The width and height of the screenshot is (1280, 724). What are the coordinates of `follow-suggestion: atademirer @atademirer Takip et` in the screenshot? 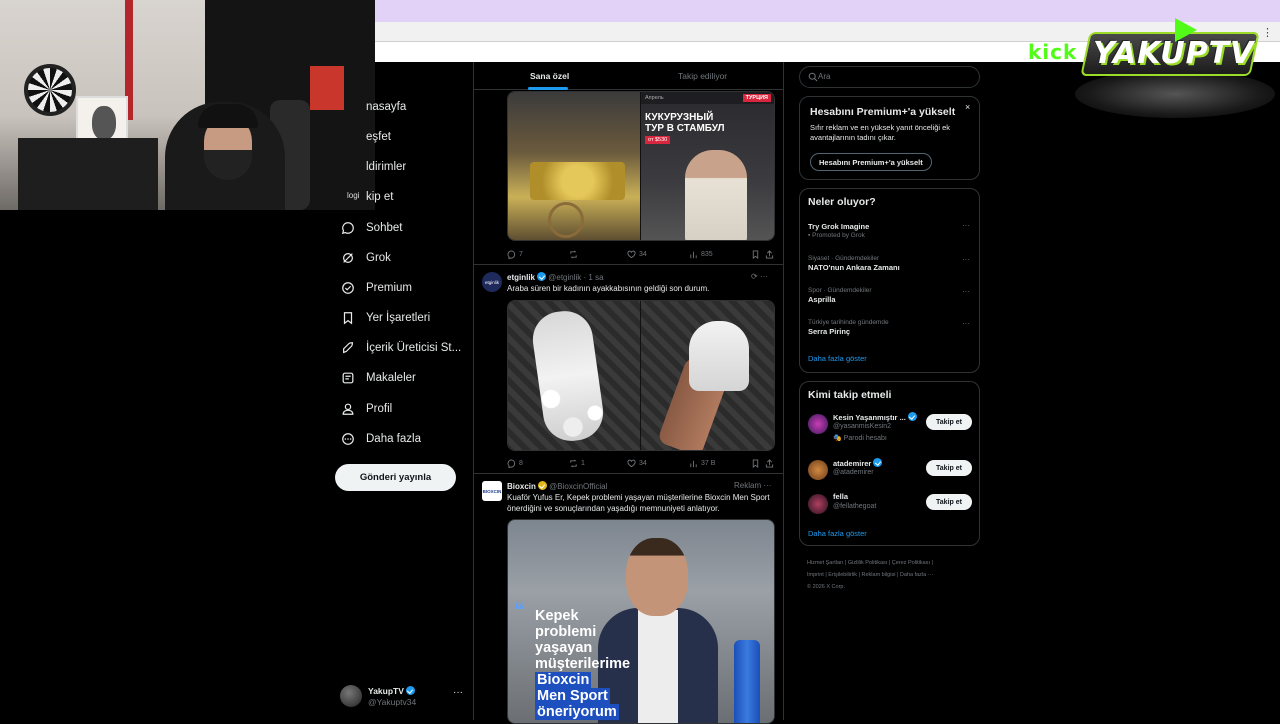 It's located at (893, 475).